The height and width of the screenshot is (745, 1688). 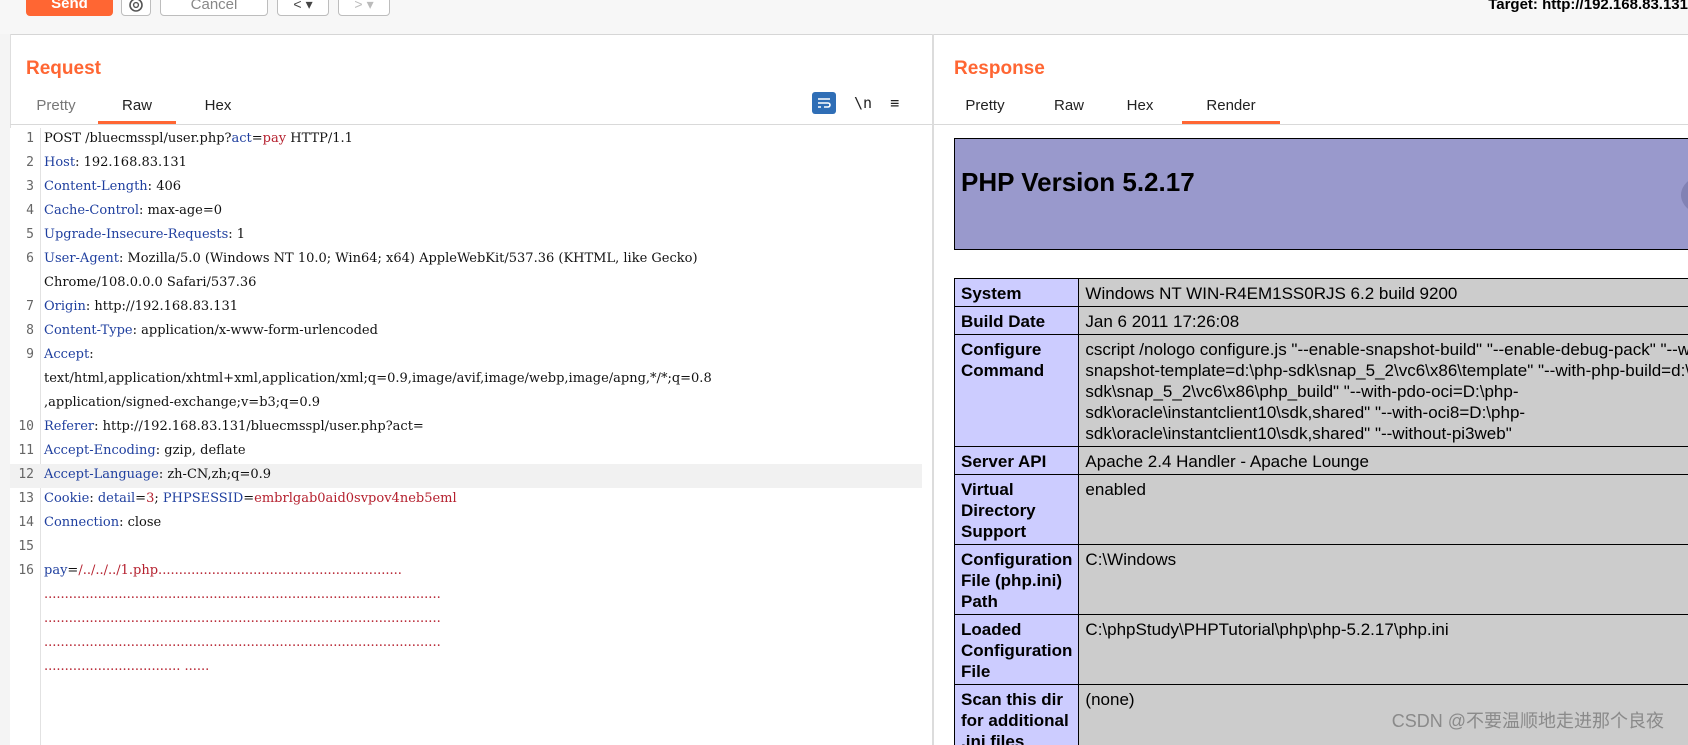 I want to click on phpinfo-label: Server API, so click(x=1016, y=460).